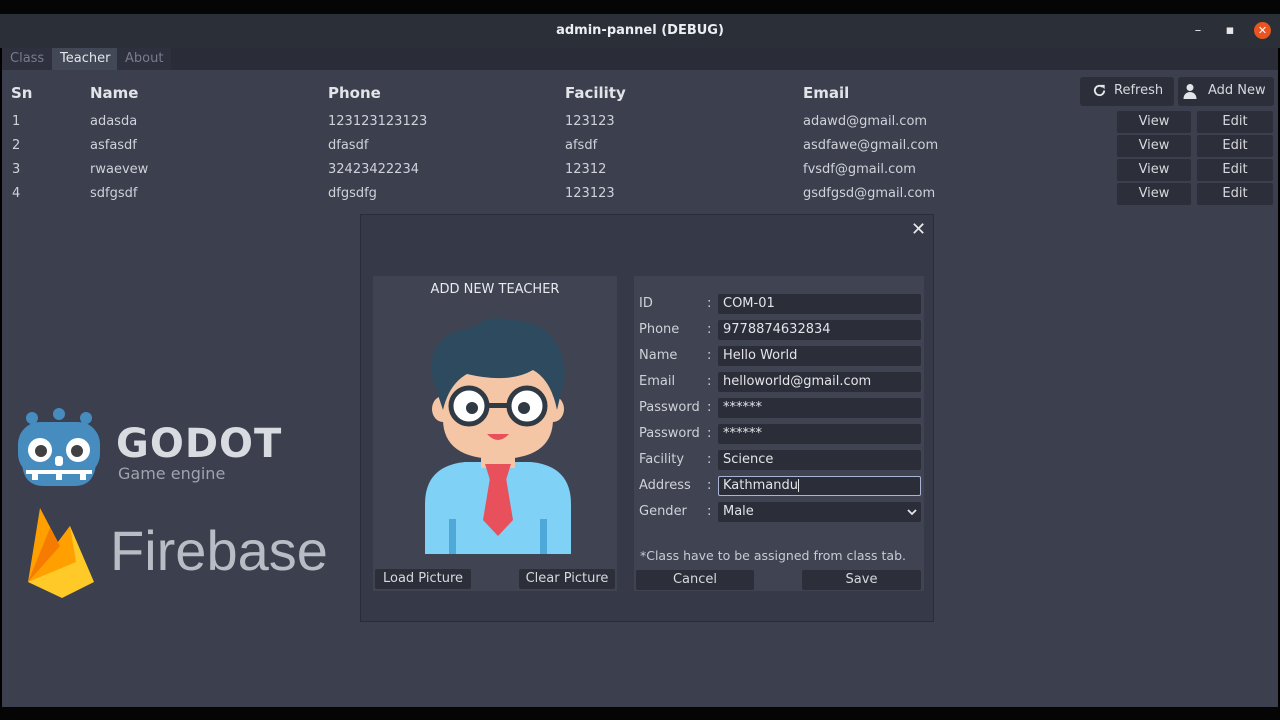 The height and width of the screenshot is (720, 1280). Describe the element at coordinates (423, 579) in the screenshot. I see `load-picture-button: Load Picture` at that location.